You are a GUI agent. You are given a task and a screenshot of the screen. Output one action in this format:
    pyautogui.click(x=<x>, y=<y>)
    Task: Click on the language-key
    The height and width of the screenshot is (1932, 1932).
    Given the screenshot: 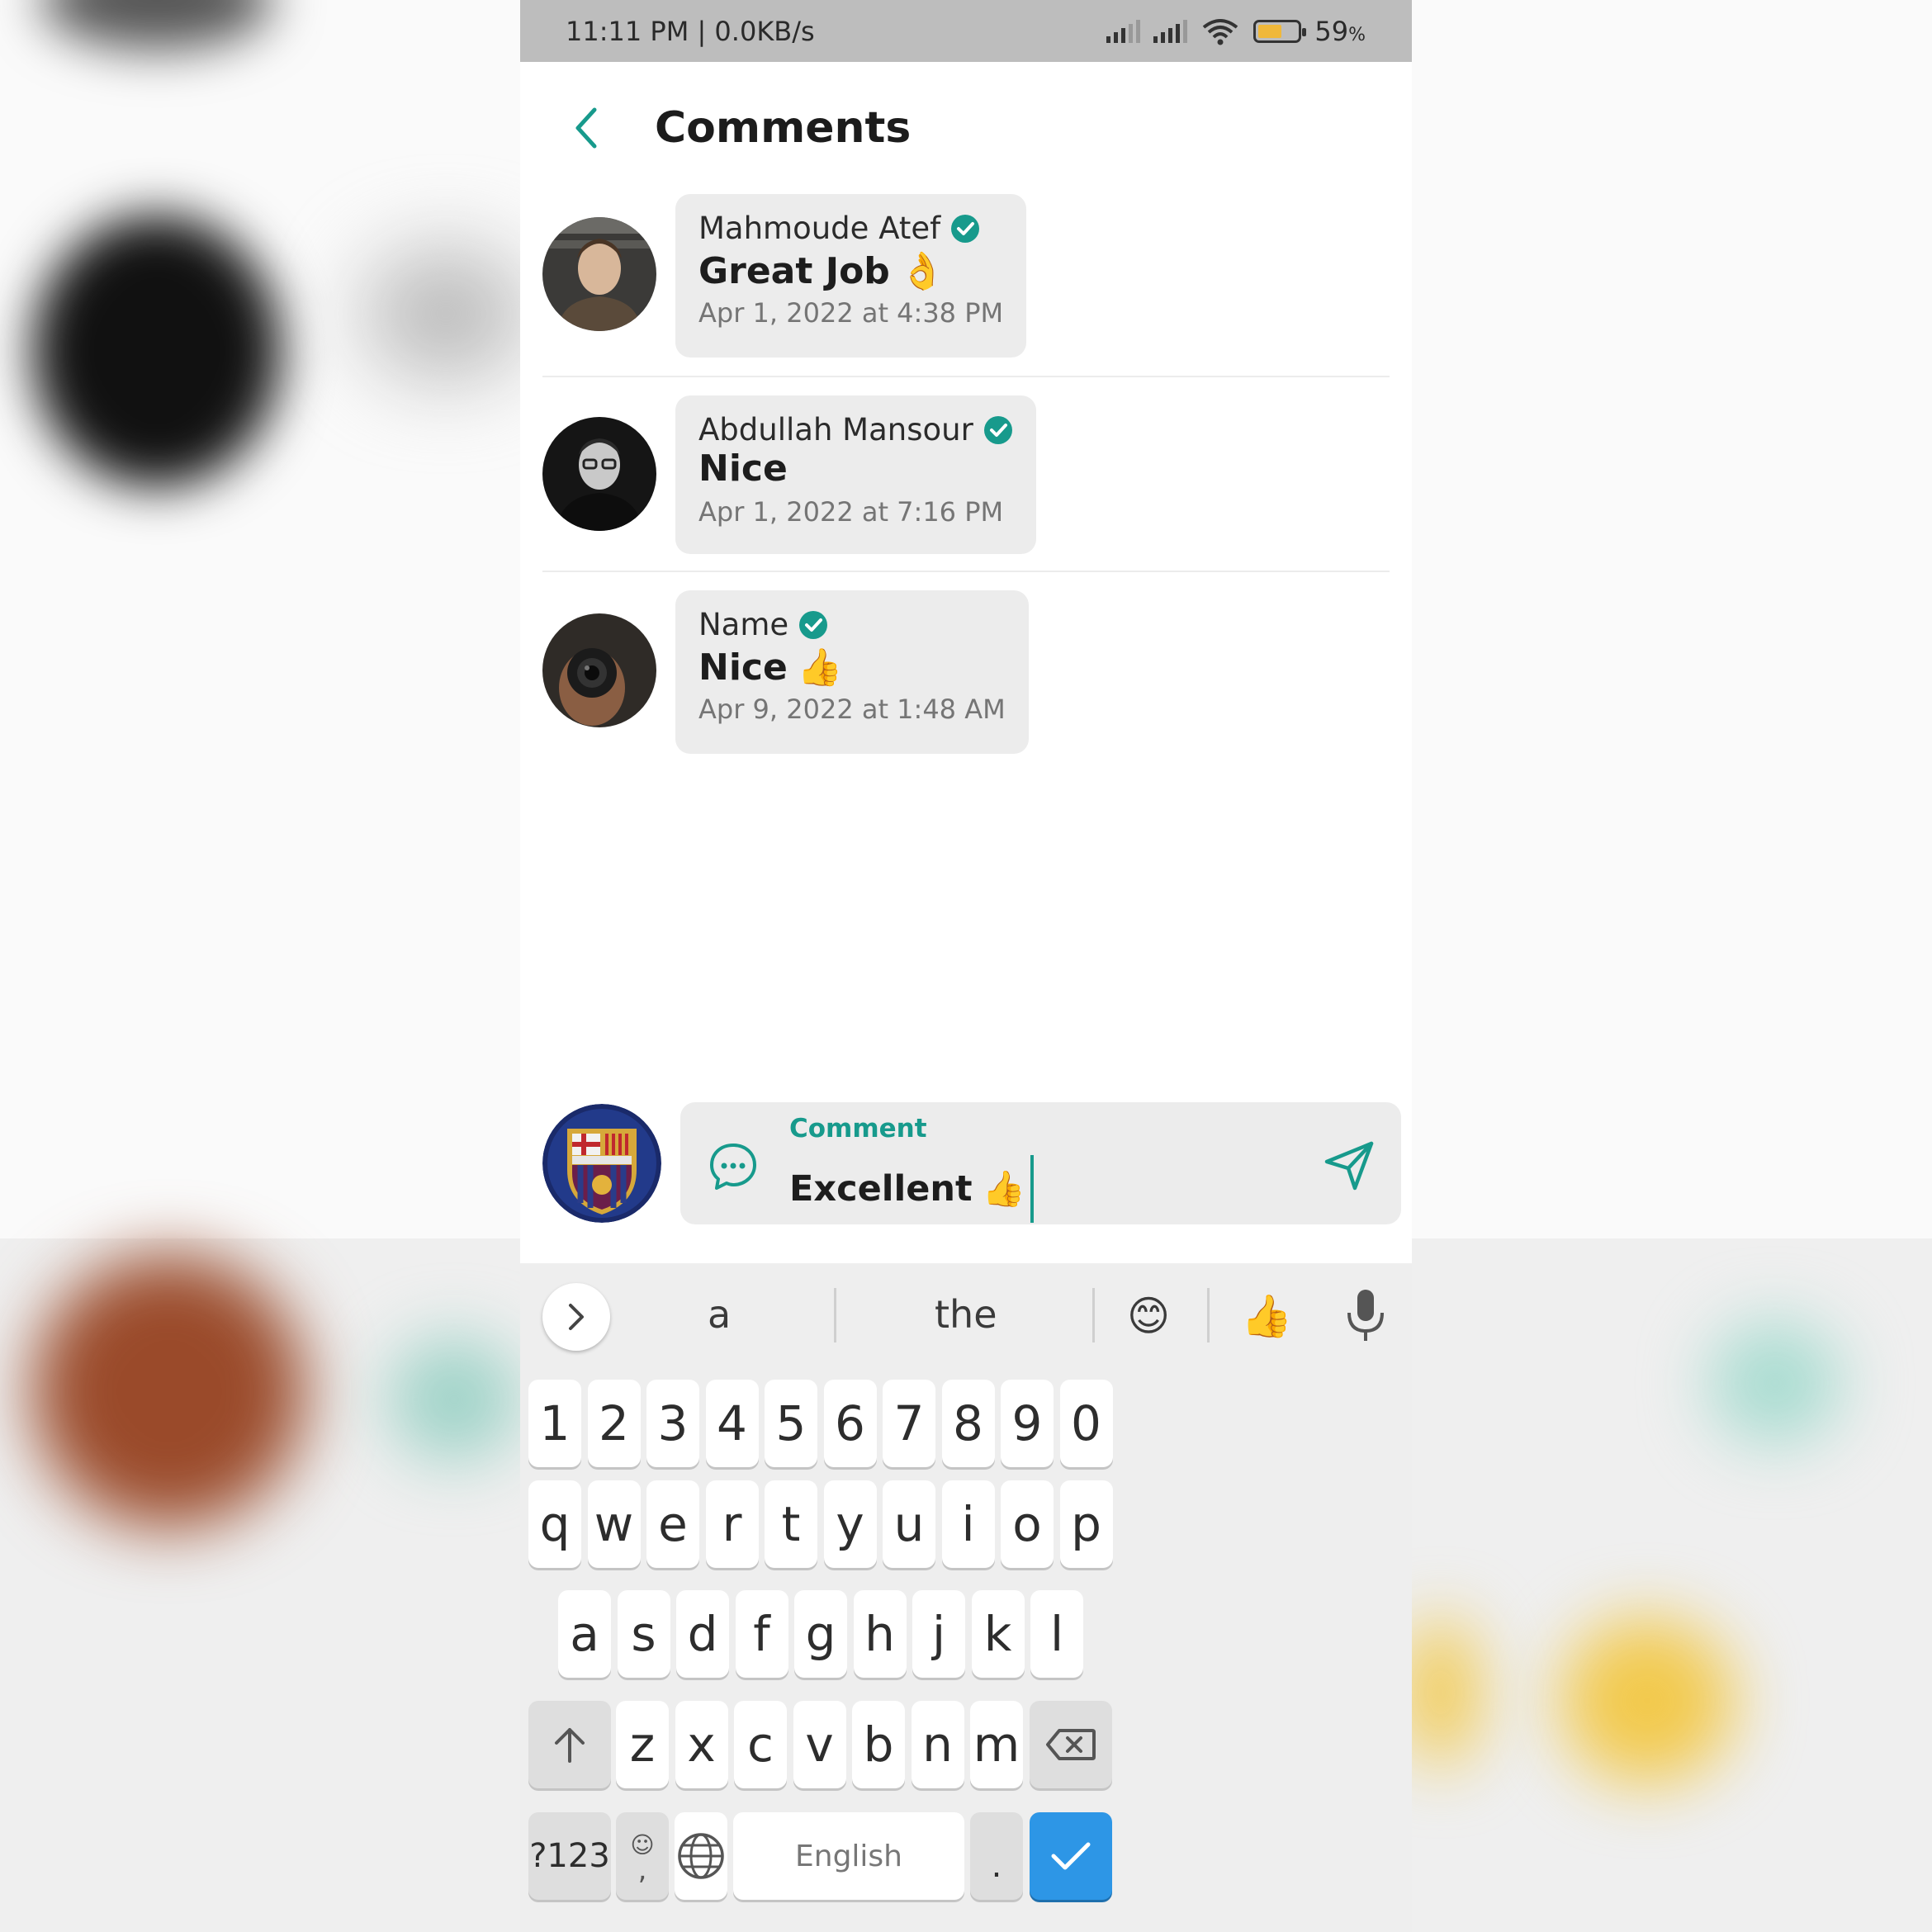 What is the action you would take?
    pyautogui.click(x=701, y=1856)
    